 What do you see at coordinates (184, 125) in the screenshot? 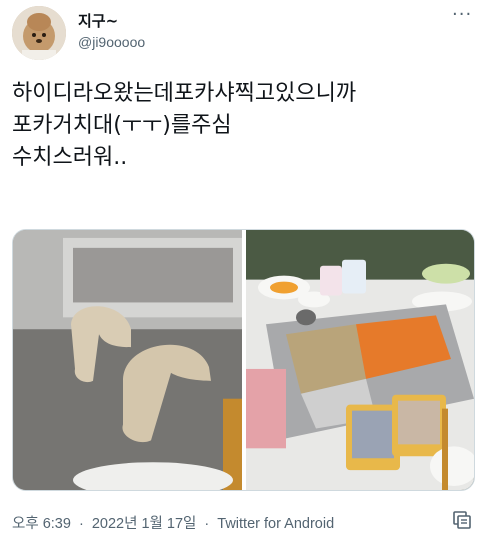
I see `tweet-text: 하이디라오왔는데포카샤찍고있으니까 포카거치대(ㅜㅜ)를주심 수치스러워..` at bounding box center [184, 125].